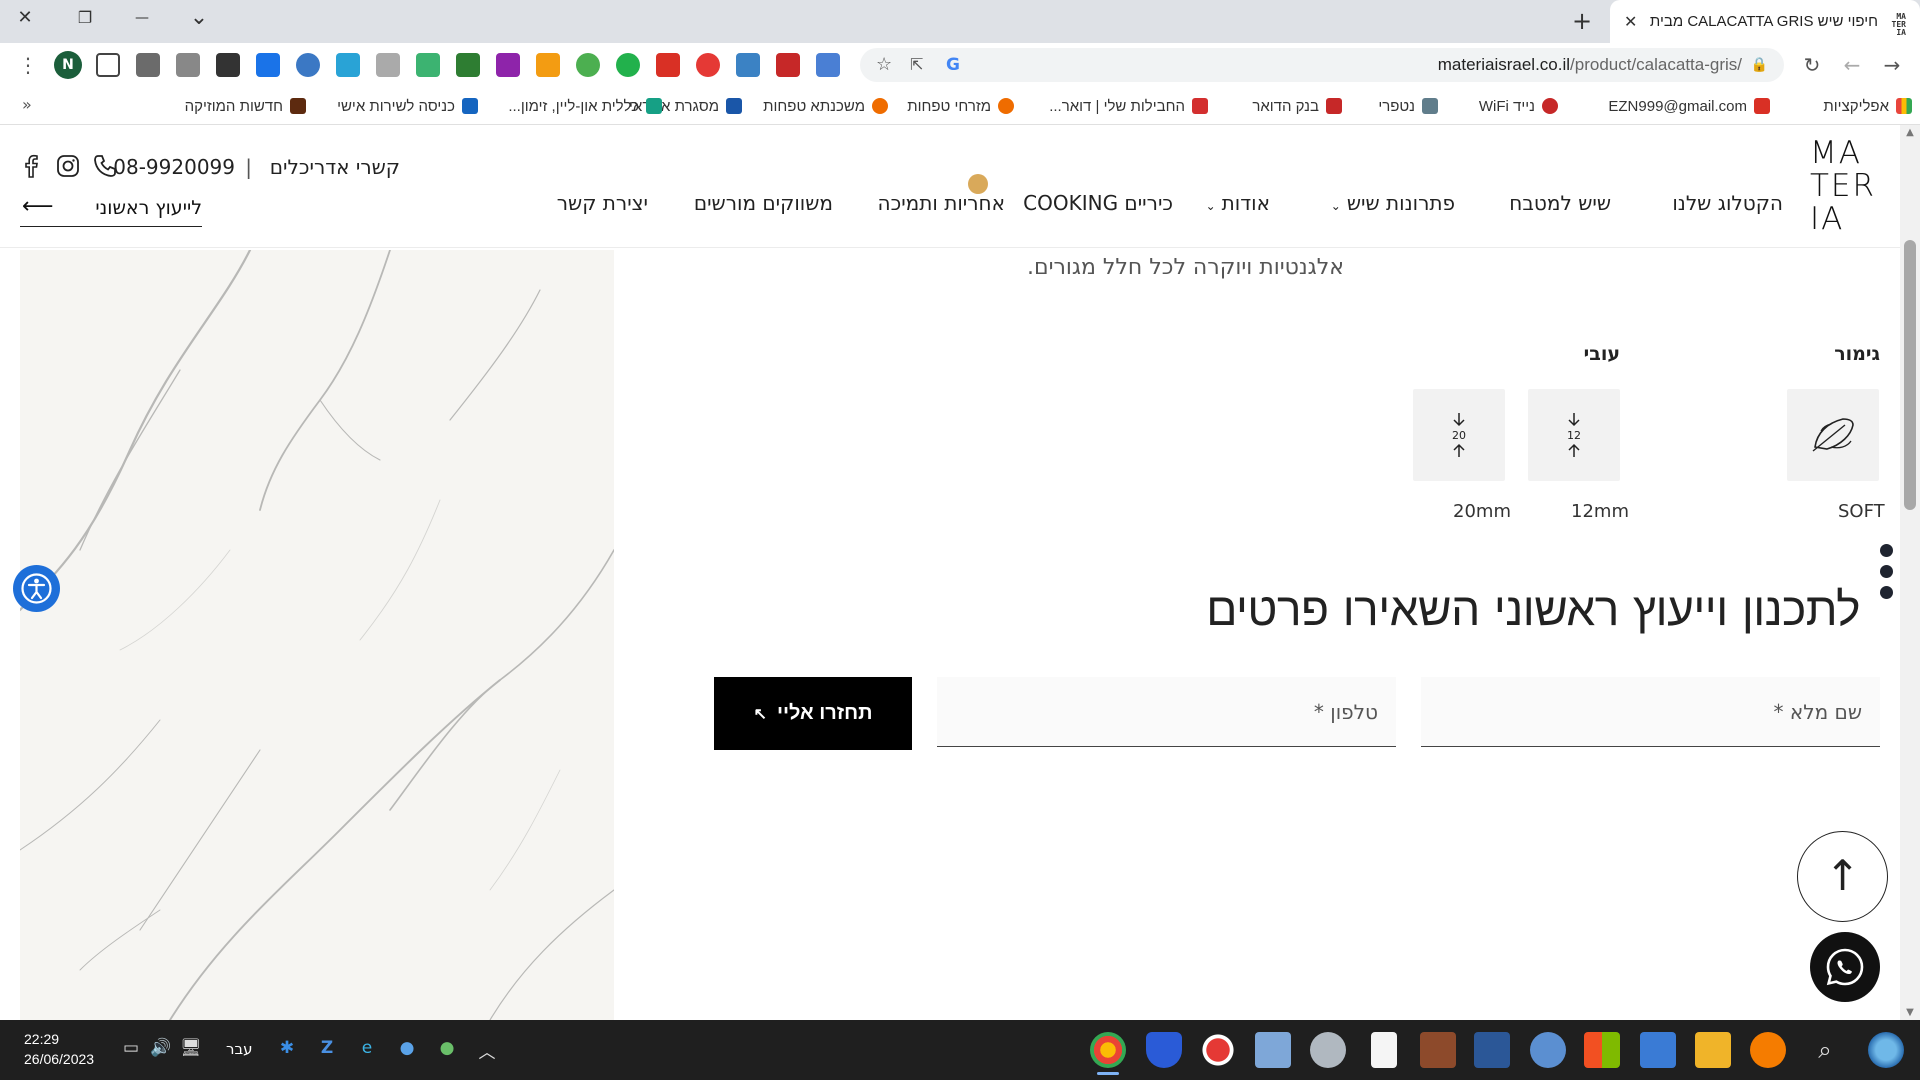 The image size is (1920, 1080). What do you see at coordinates (1825, 1050) in the screenshot?
I see `search-icon: ⌕` at bounding box center [1825, 1050].